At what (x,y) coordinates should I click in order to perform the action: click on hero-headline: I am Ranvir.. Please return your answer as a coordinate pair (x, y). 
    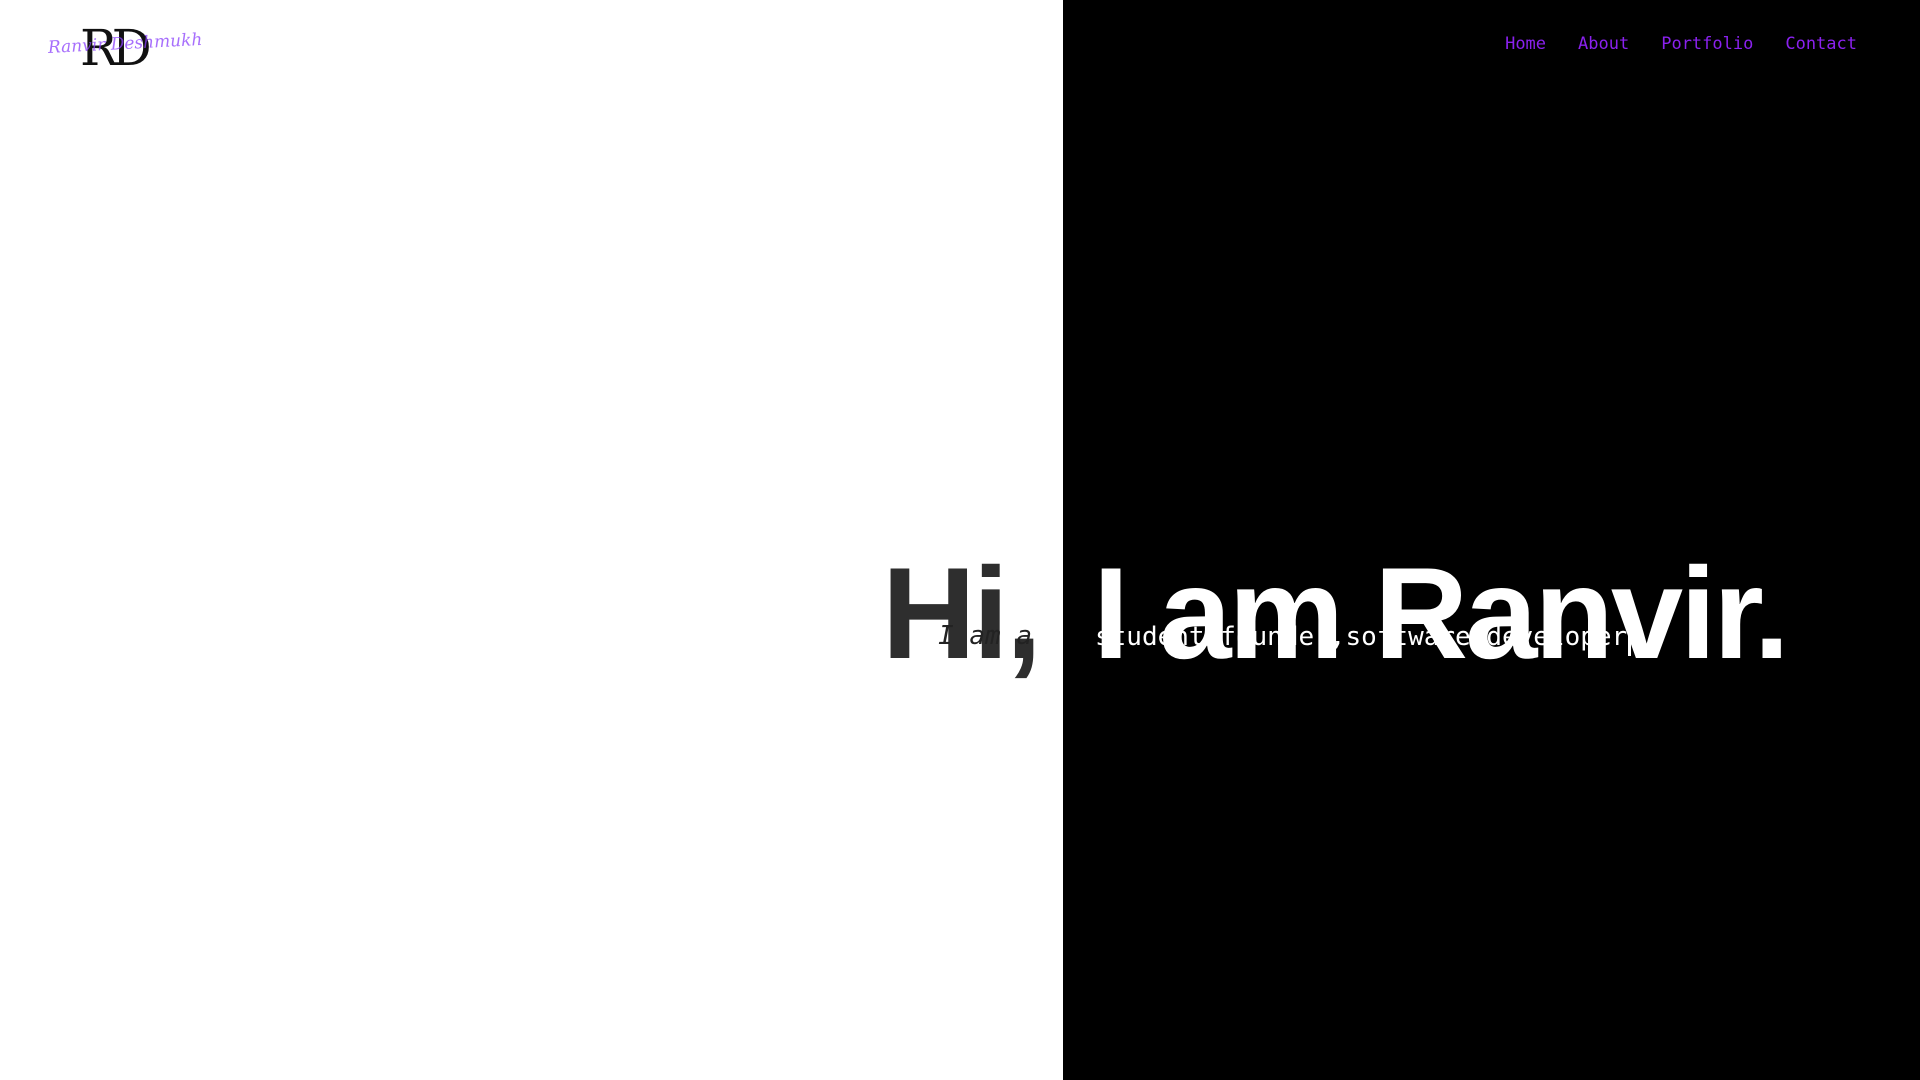
    Looking at the image, I should click on (1441, 613).